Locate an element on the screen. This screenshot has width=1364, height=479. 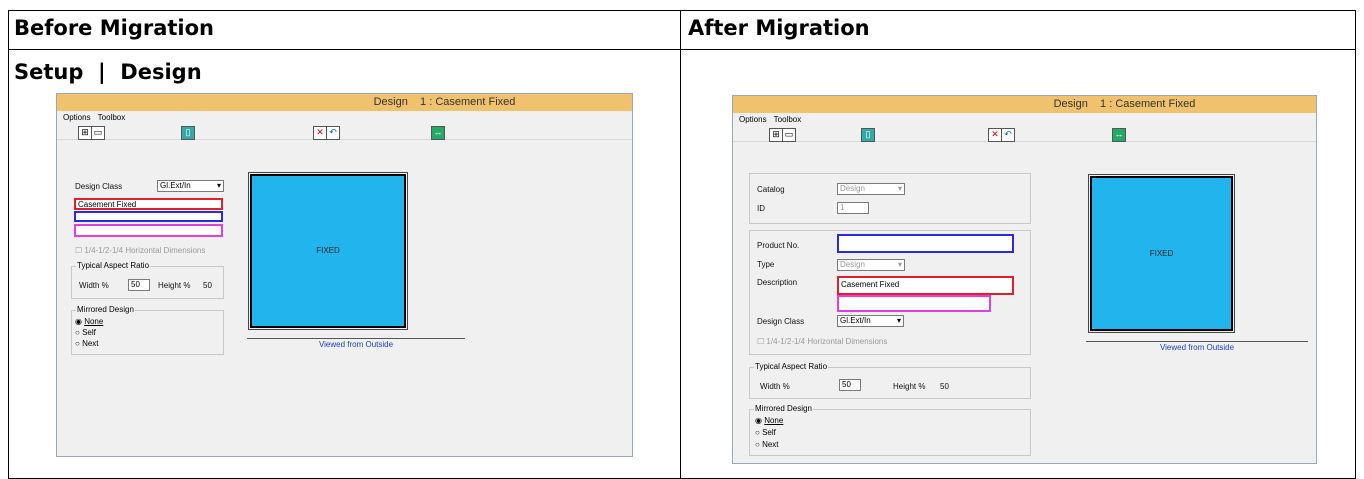
before-heading: Before Migration is located at coordinates (114, 28).